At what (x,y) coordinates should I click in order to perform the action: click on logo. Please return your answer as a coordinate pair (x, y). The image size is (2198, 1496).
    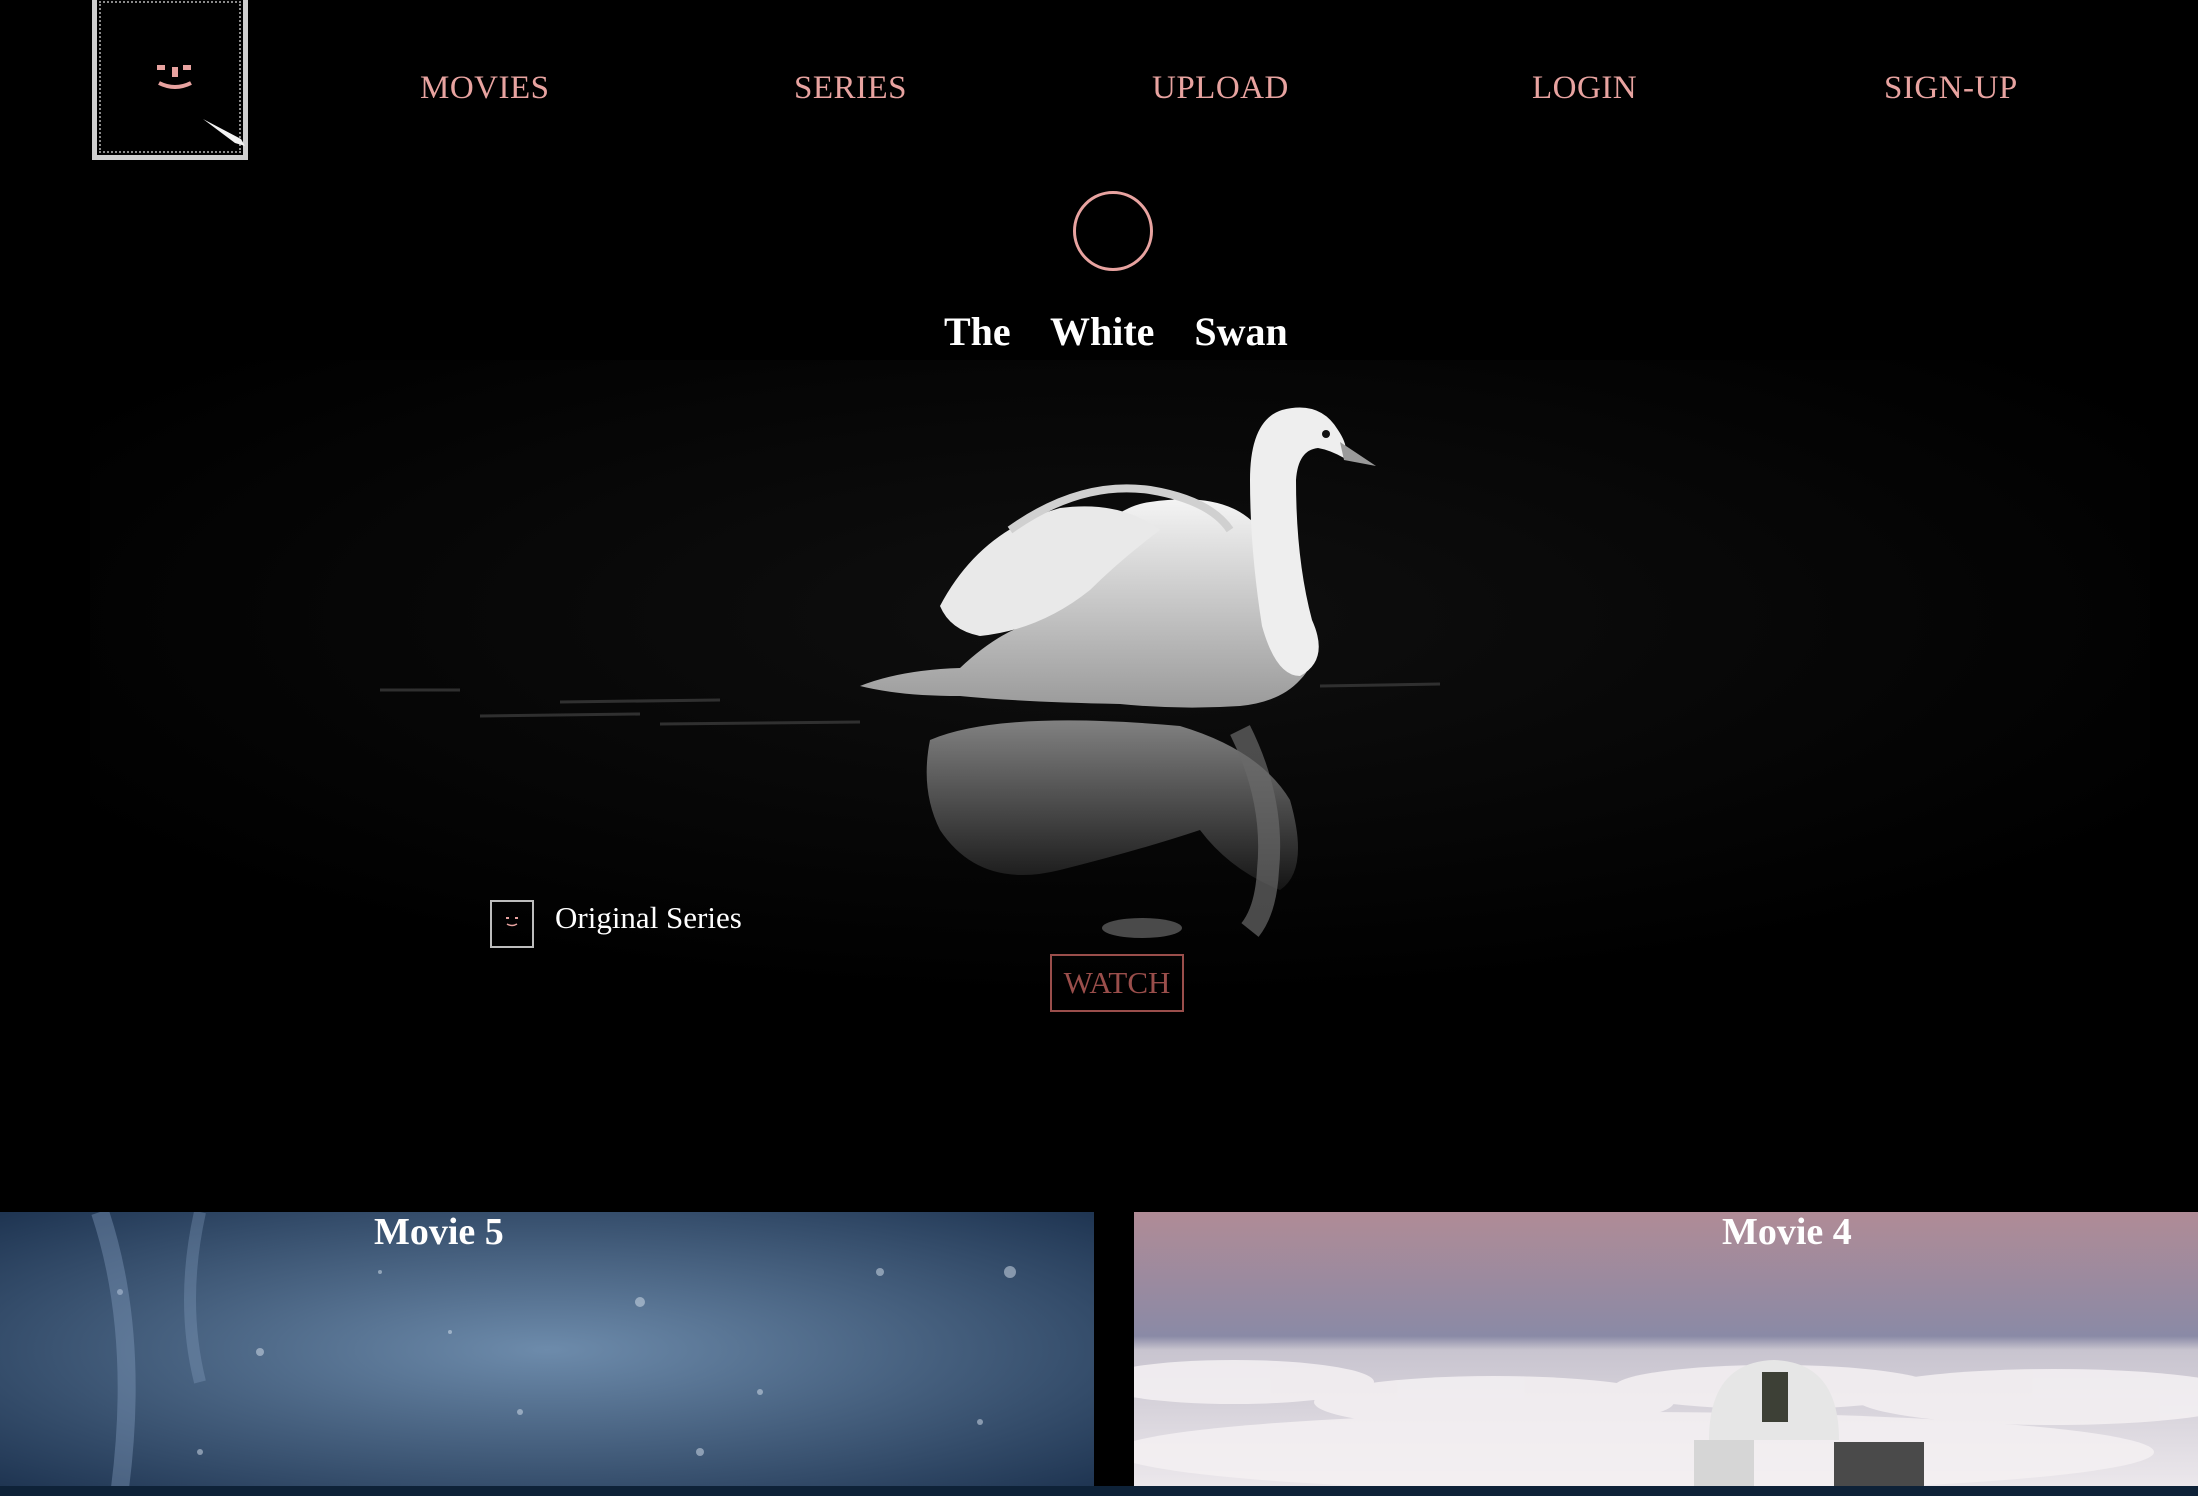
    Looking at the image, I should click on (170, 80).